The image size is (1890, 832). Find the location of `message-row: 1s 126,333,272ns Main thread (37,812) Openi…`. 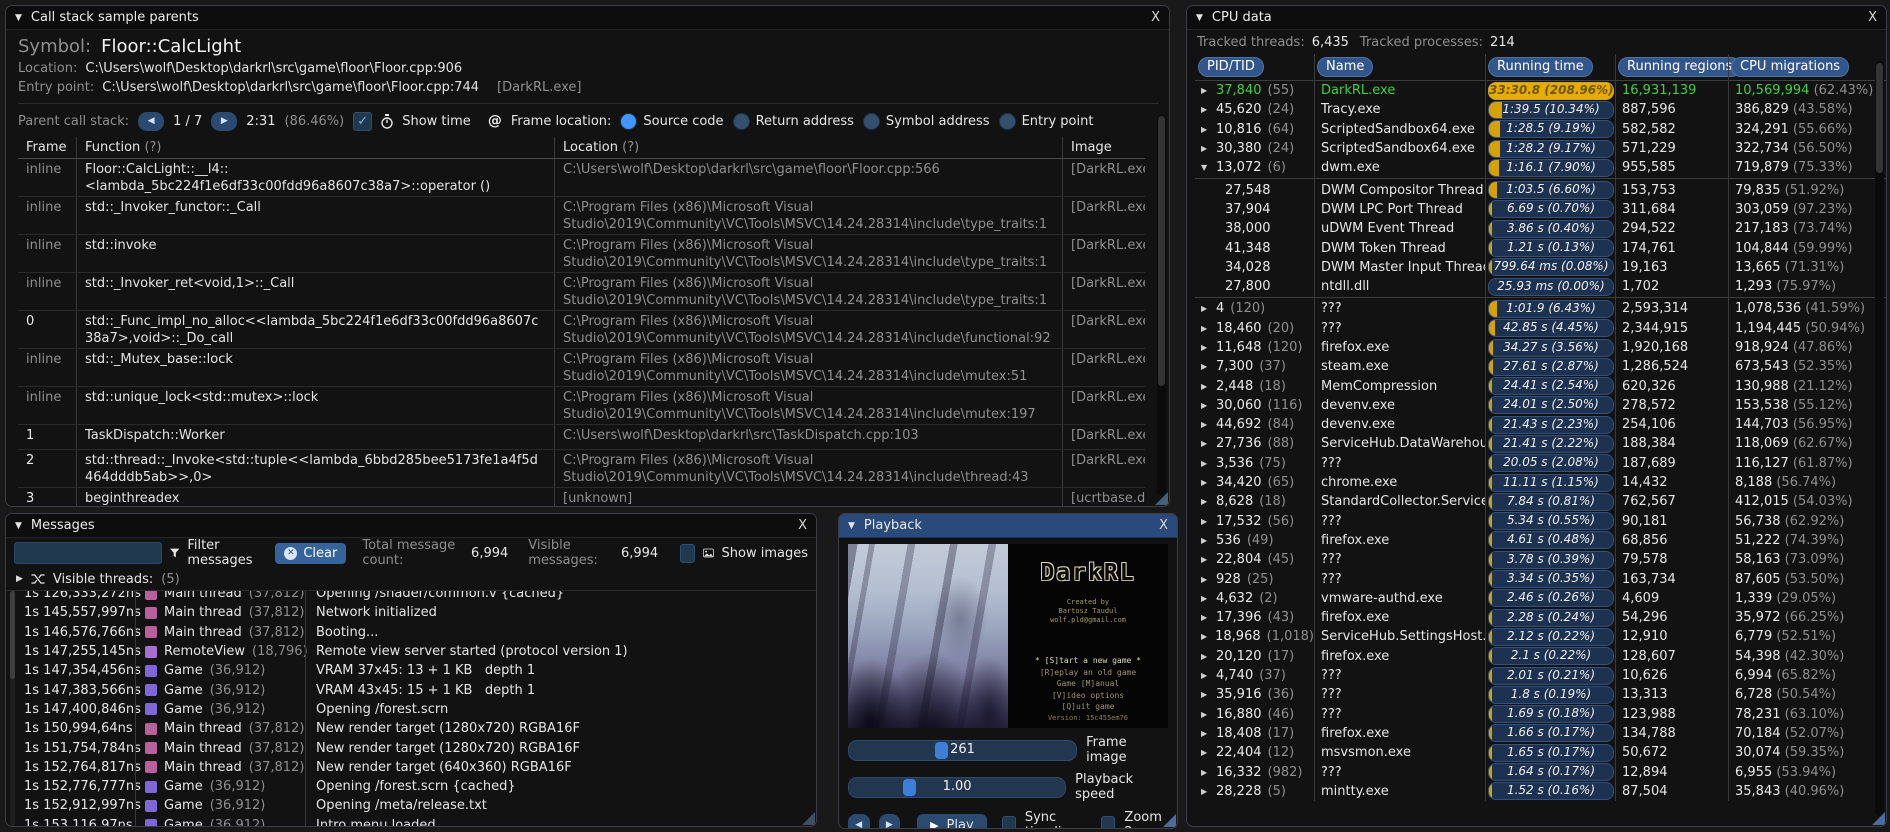

message-row: 1s 126,333,272ns Main thread (37,812) Openi… is located at coordinates (411, 597).